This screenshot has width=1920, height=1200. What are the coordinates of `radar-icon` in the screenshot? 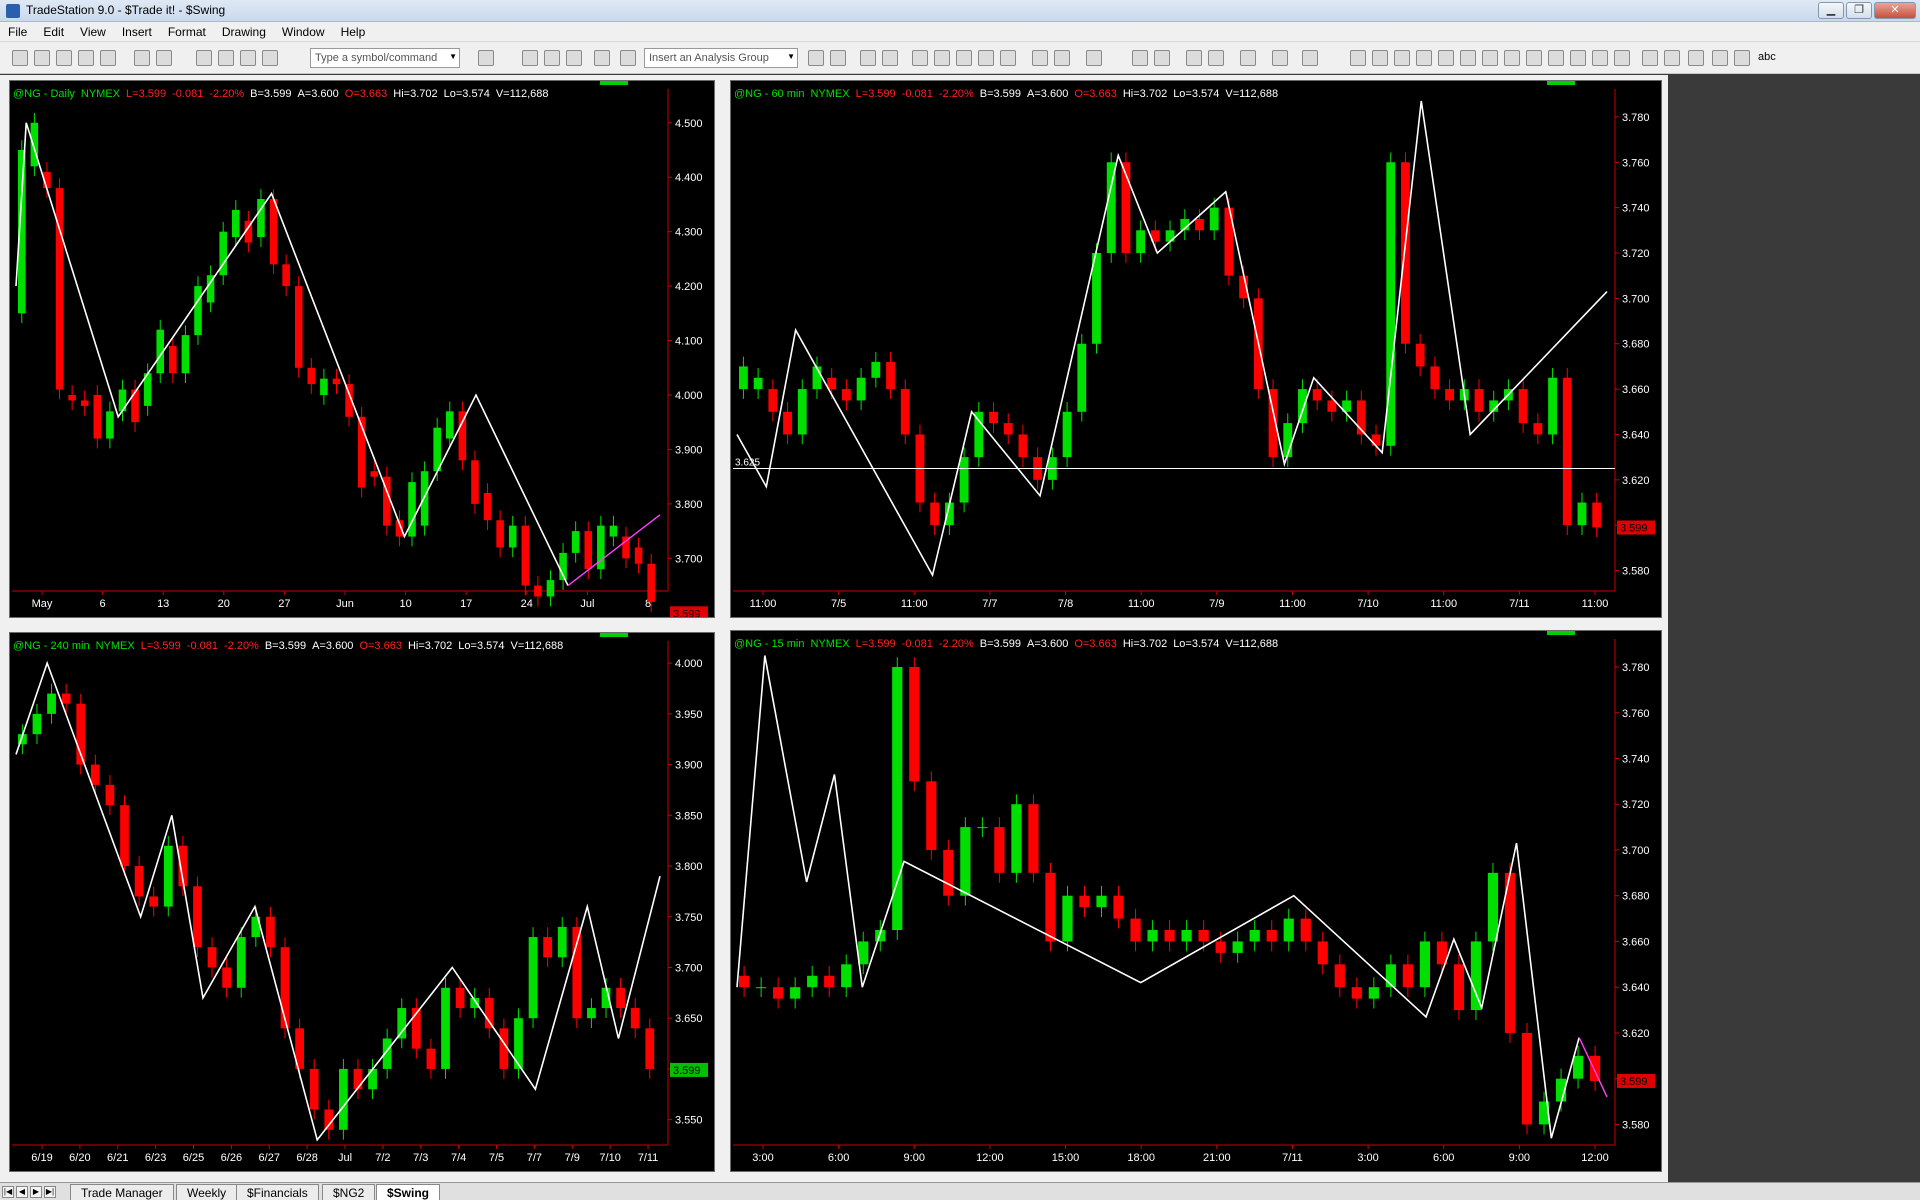 It's located at (552, 58).